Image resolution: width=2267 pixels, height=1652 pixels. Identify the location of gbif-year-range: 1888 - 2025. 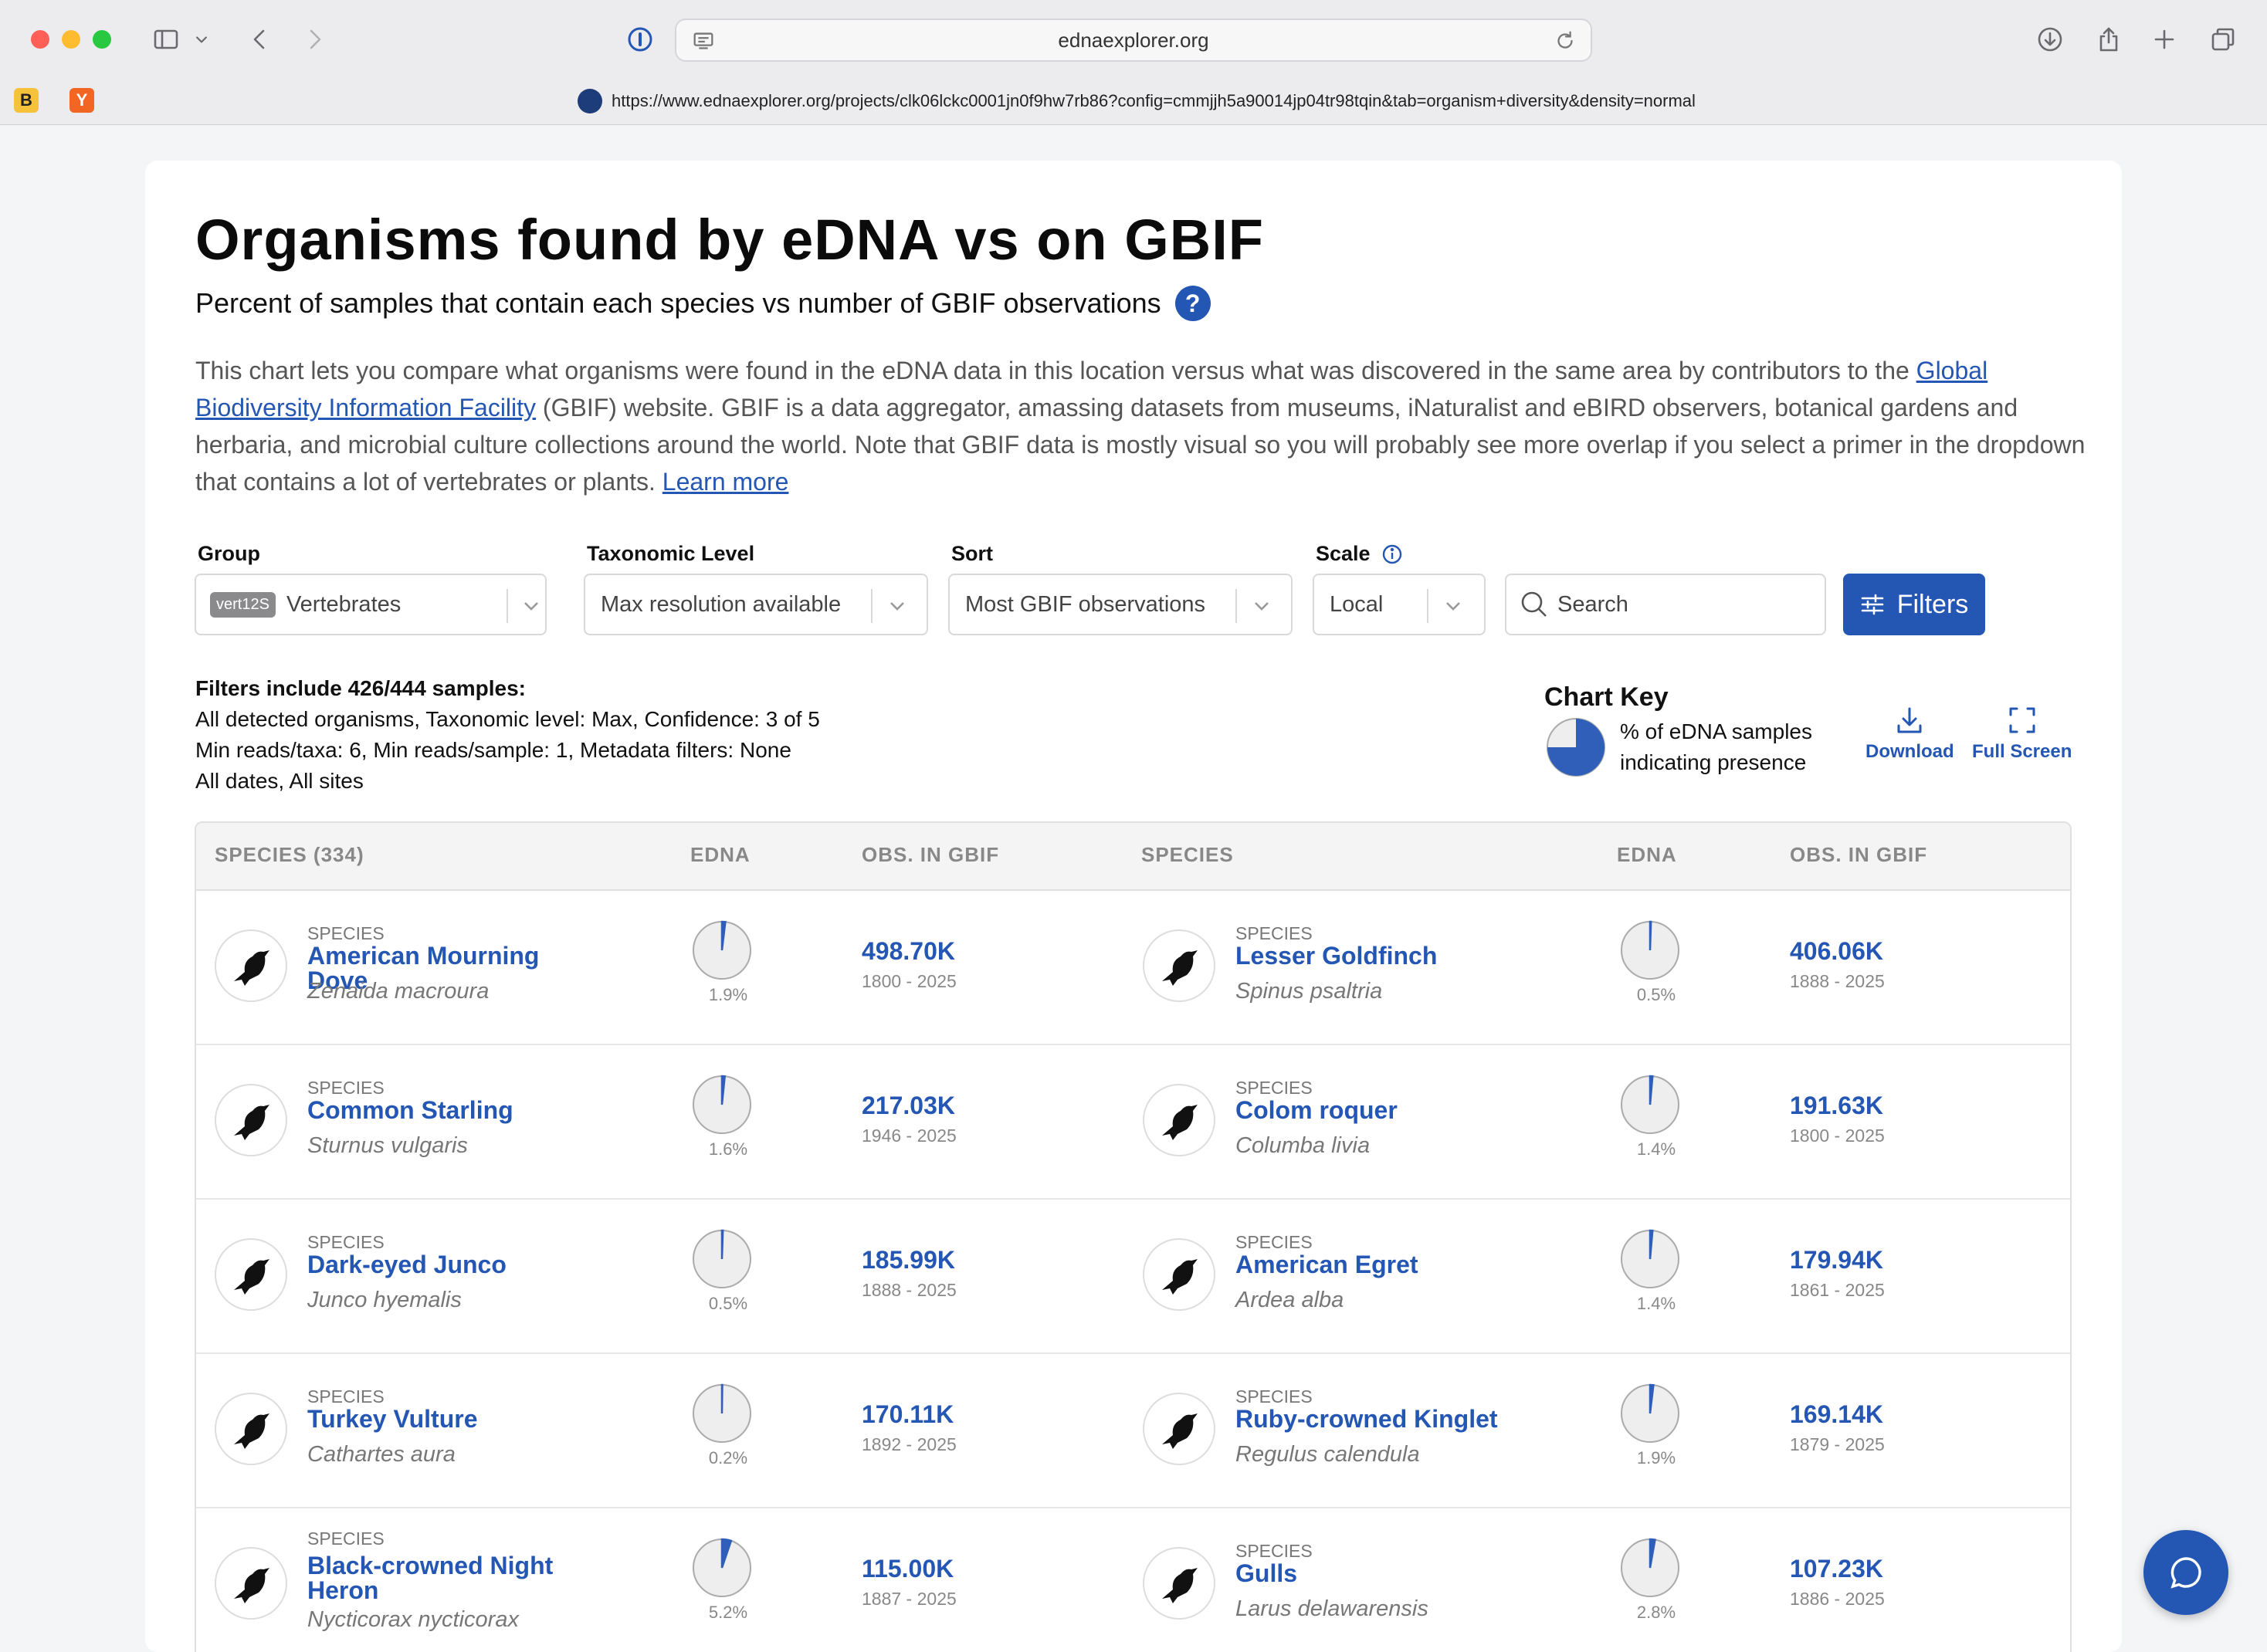
(909, 1290).